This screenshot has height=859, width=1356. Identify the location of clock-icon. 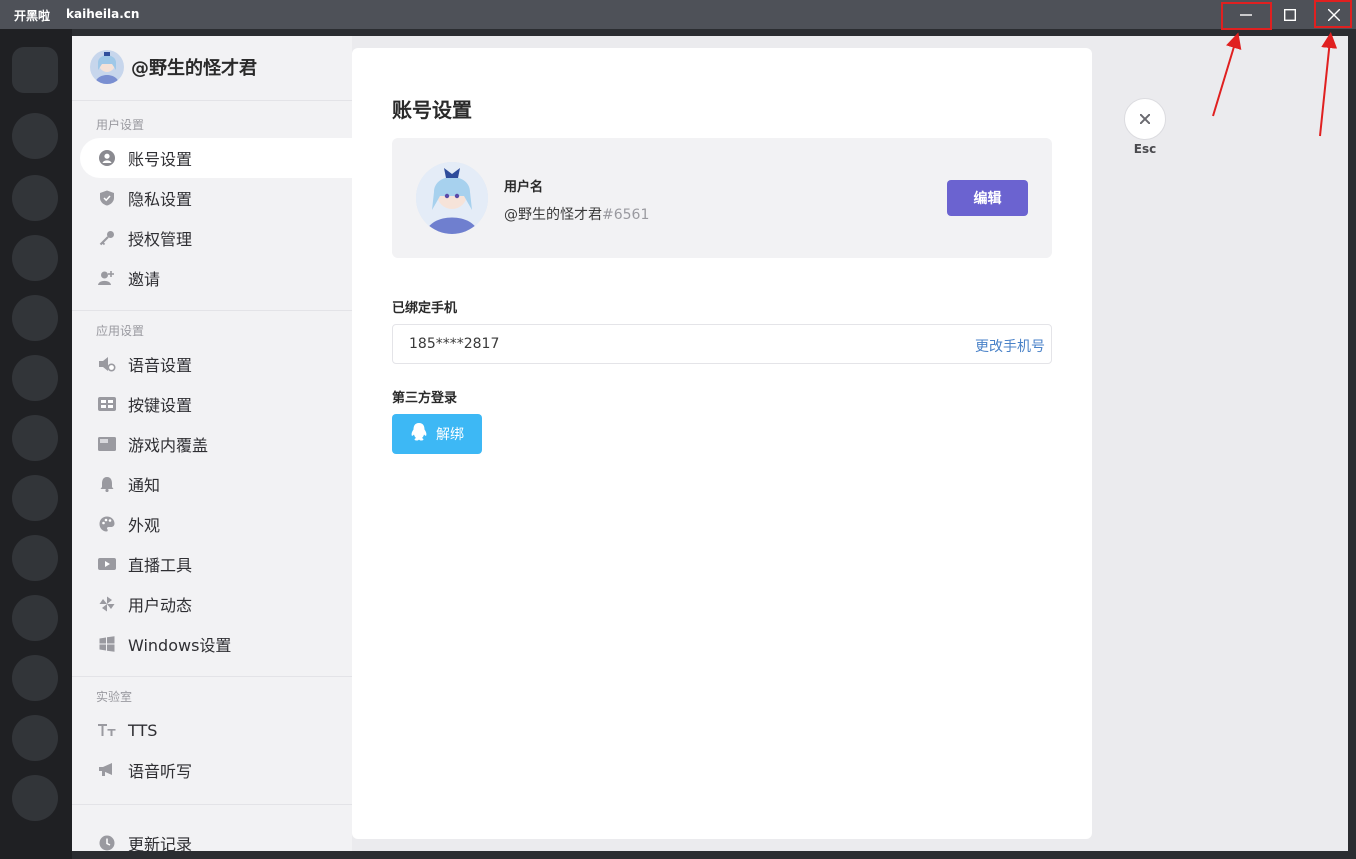
(107, 842).